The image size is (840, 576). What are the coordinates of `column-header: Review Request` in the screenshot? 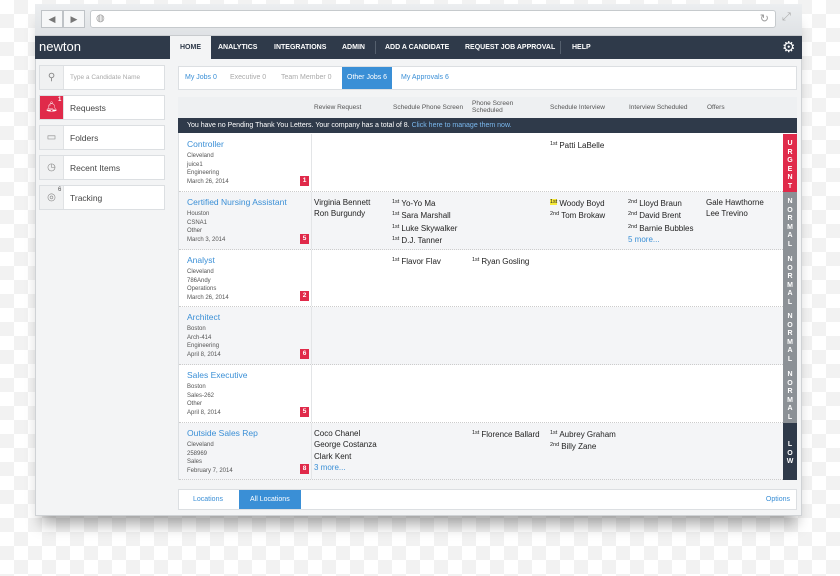 It's located at (338, 107).